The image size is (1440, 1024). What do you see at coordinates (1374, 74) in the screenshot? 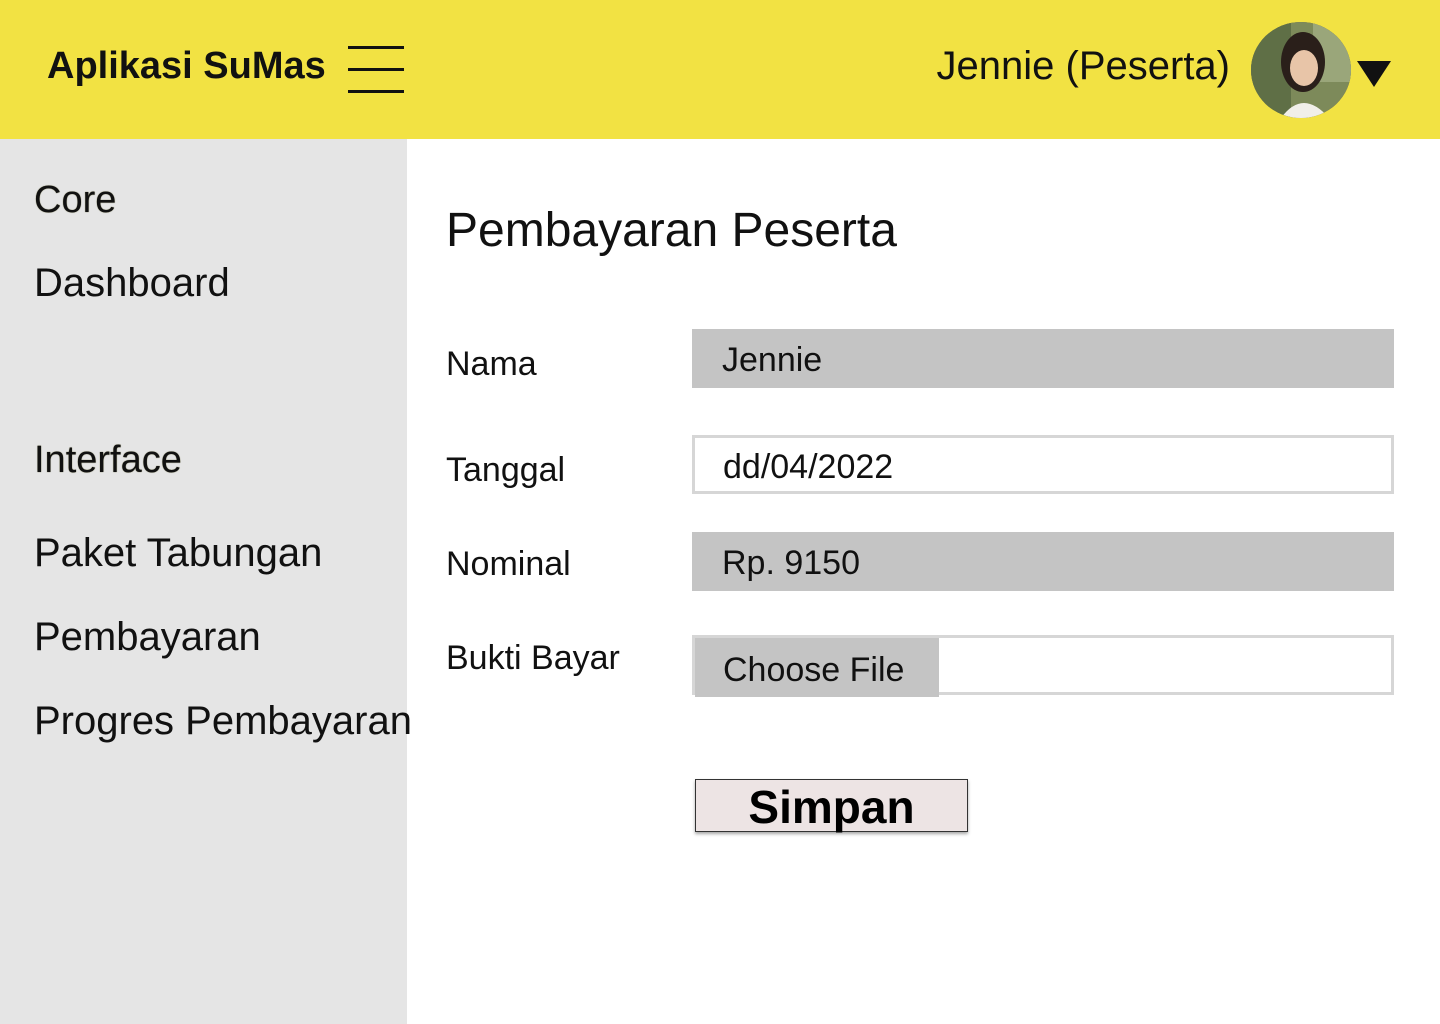
I see `caret-down-icon` at bounding box center [1374, 74].